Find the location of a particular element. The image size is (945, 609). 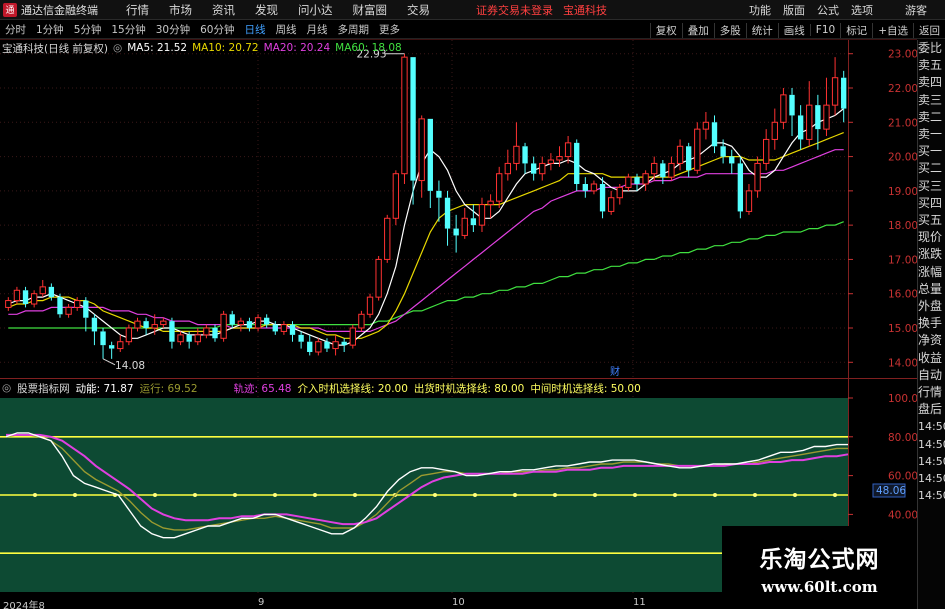

finance-report-marker: 财 is located at coordinates (615, 371).